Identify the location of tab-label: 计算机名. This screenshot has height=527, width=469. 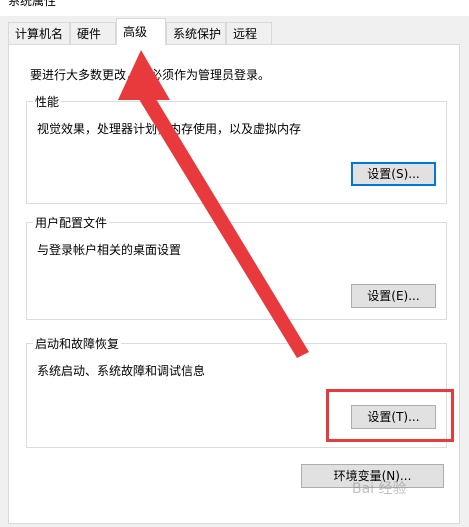
(39, 34).